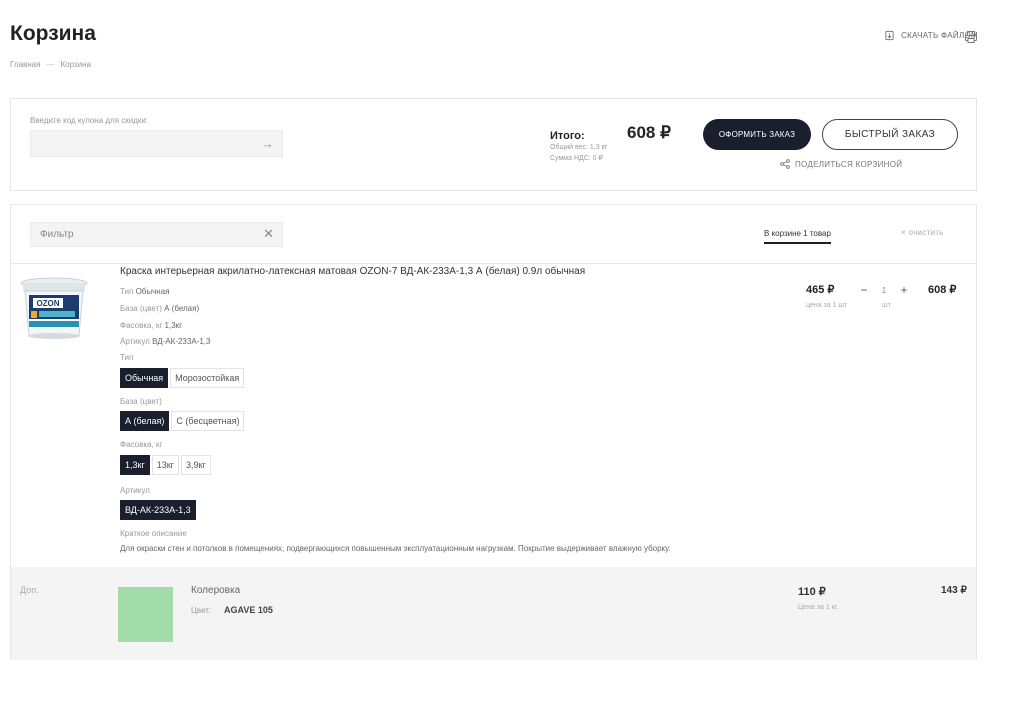 This screenshot has width=1024, height=708. I want to click on spec-pack-value: 1,3кг, so click(173, 325).